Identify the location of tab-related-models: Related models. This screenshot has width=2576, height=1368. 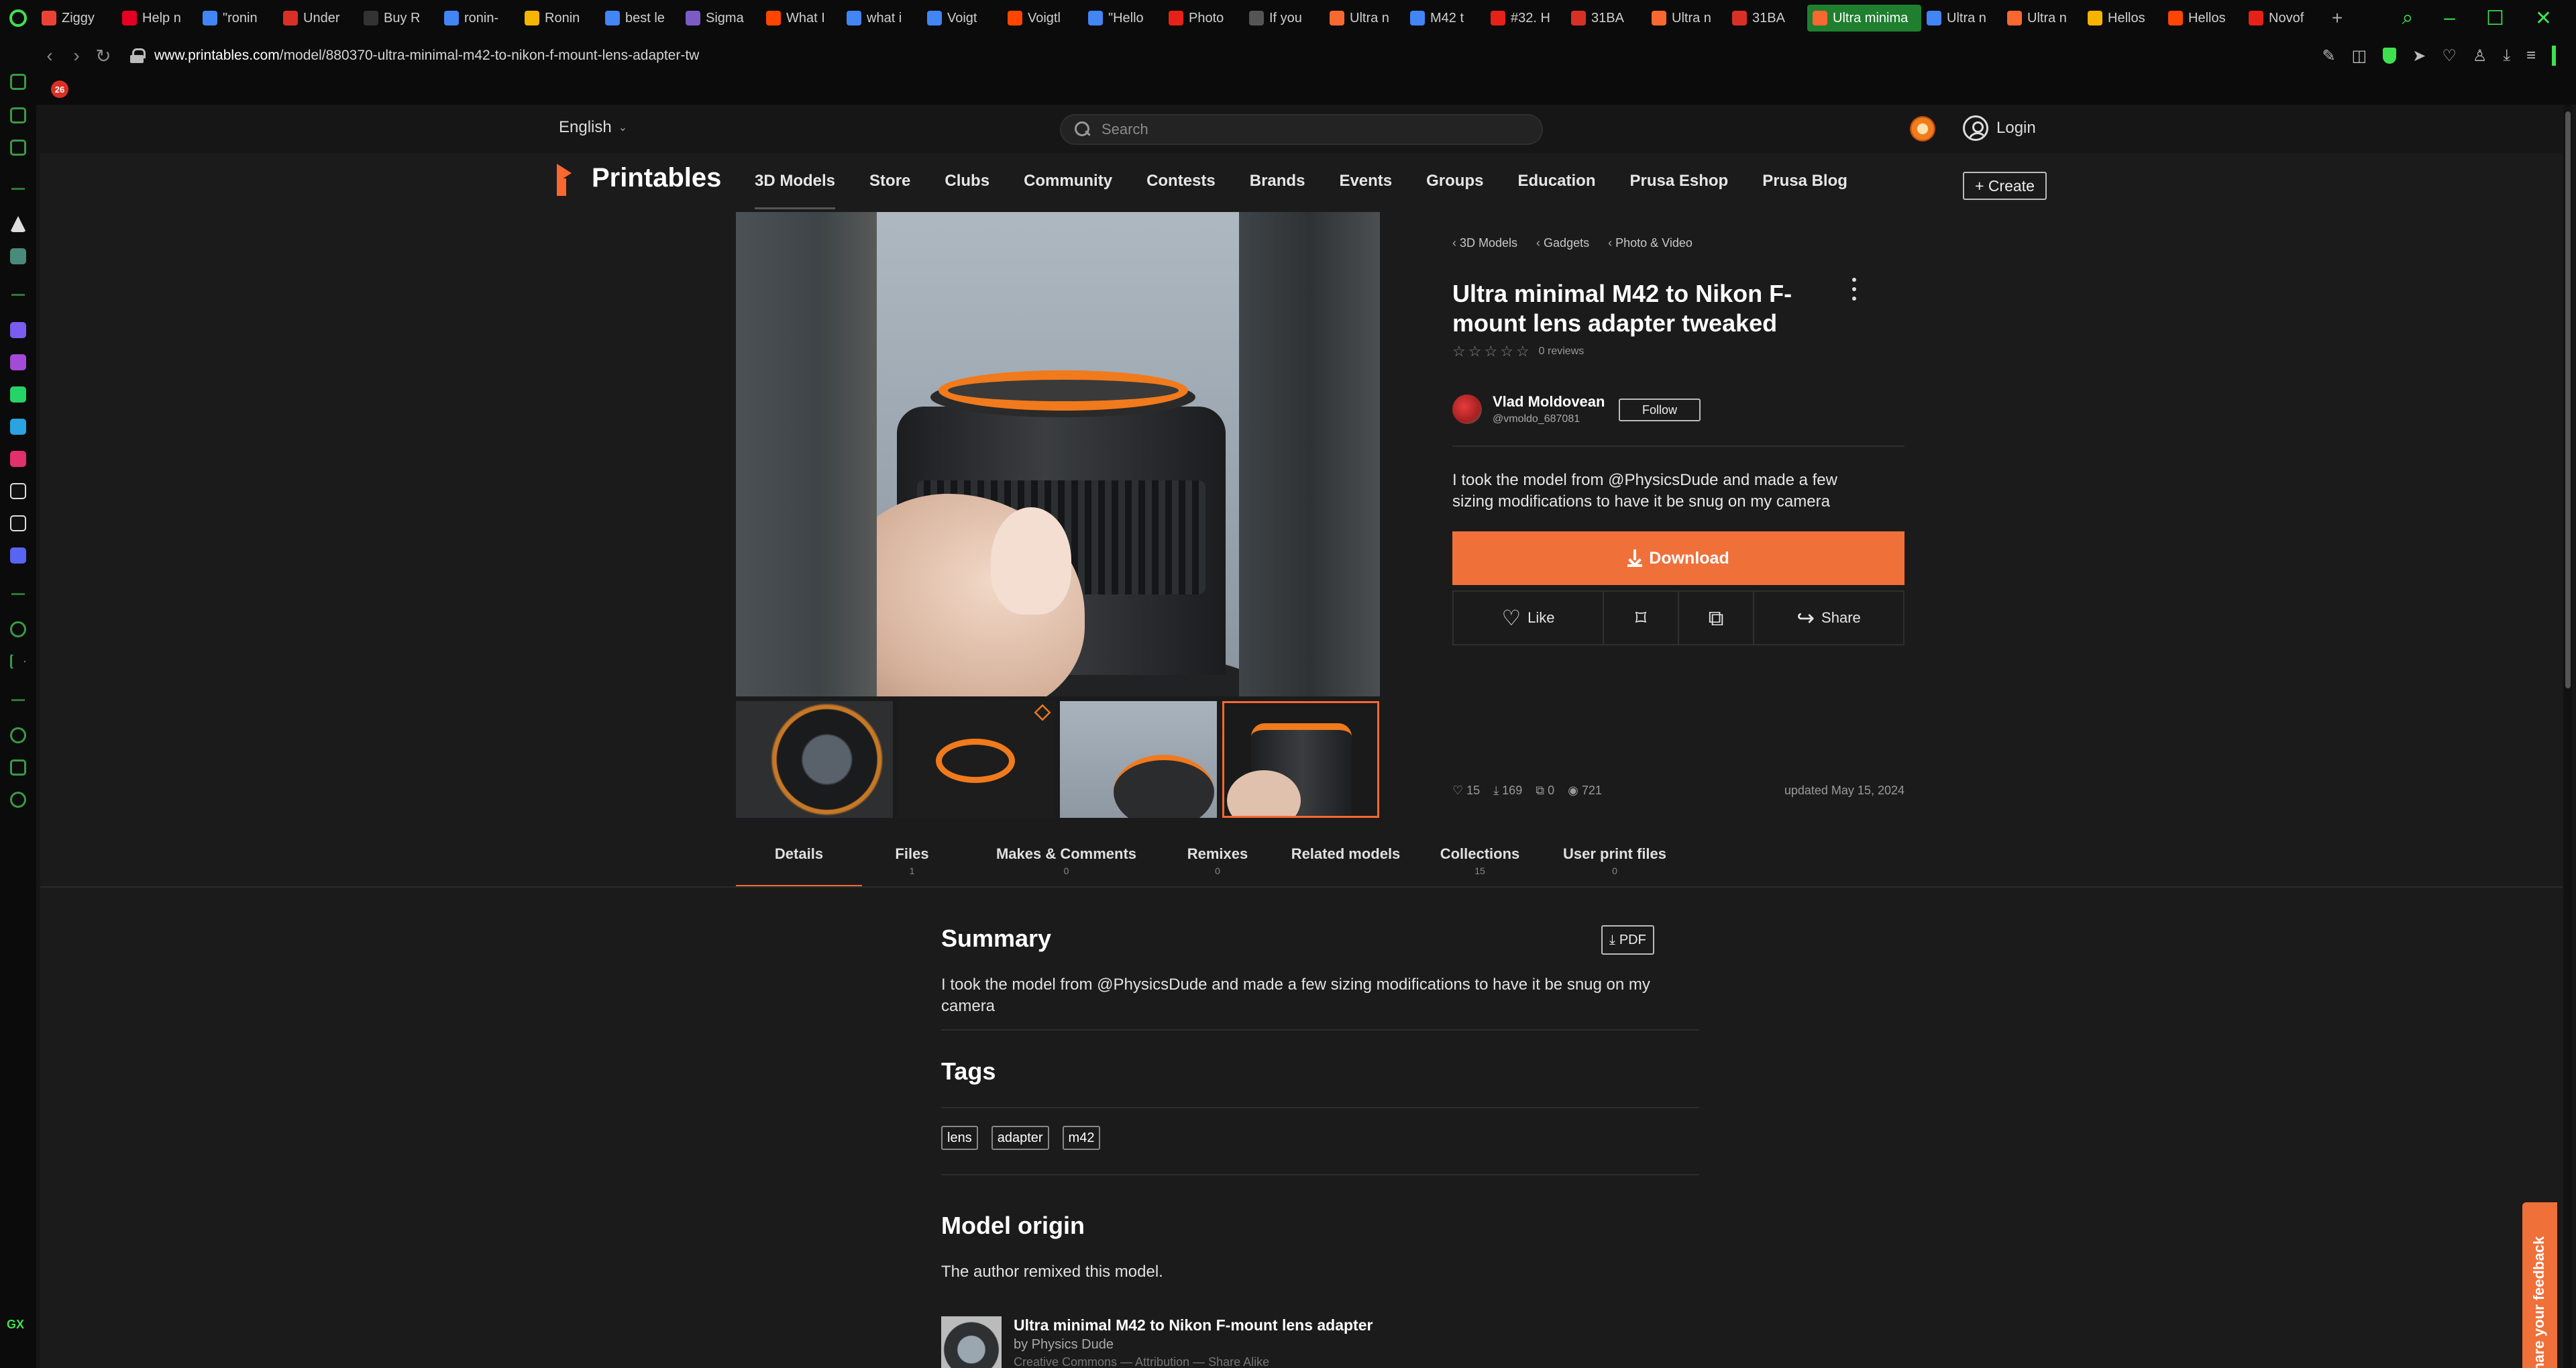
(1346, 862).